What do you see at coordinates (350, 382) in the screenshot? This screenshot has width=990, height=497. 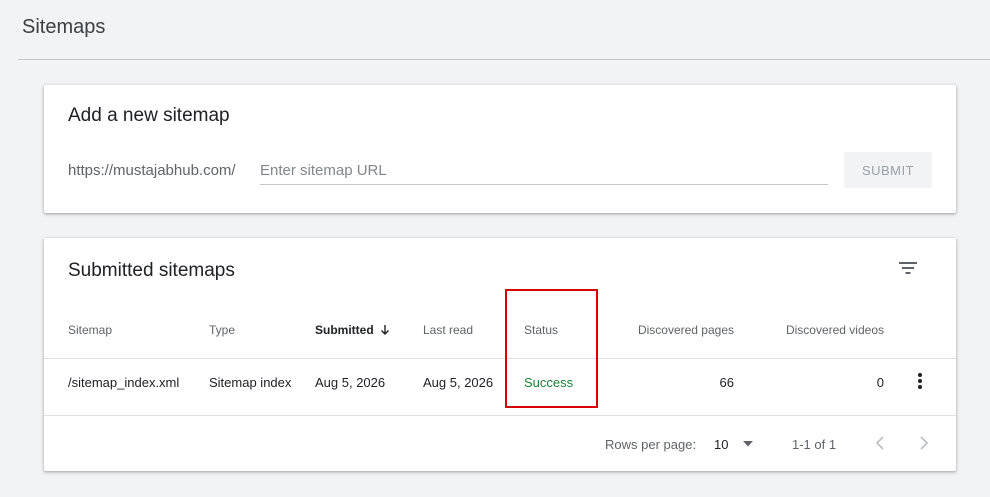 I see `cell-submitted: Aug 5, 2026` at bounding box center [350, 382].